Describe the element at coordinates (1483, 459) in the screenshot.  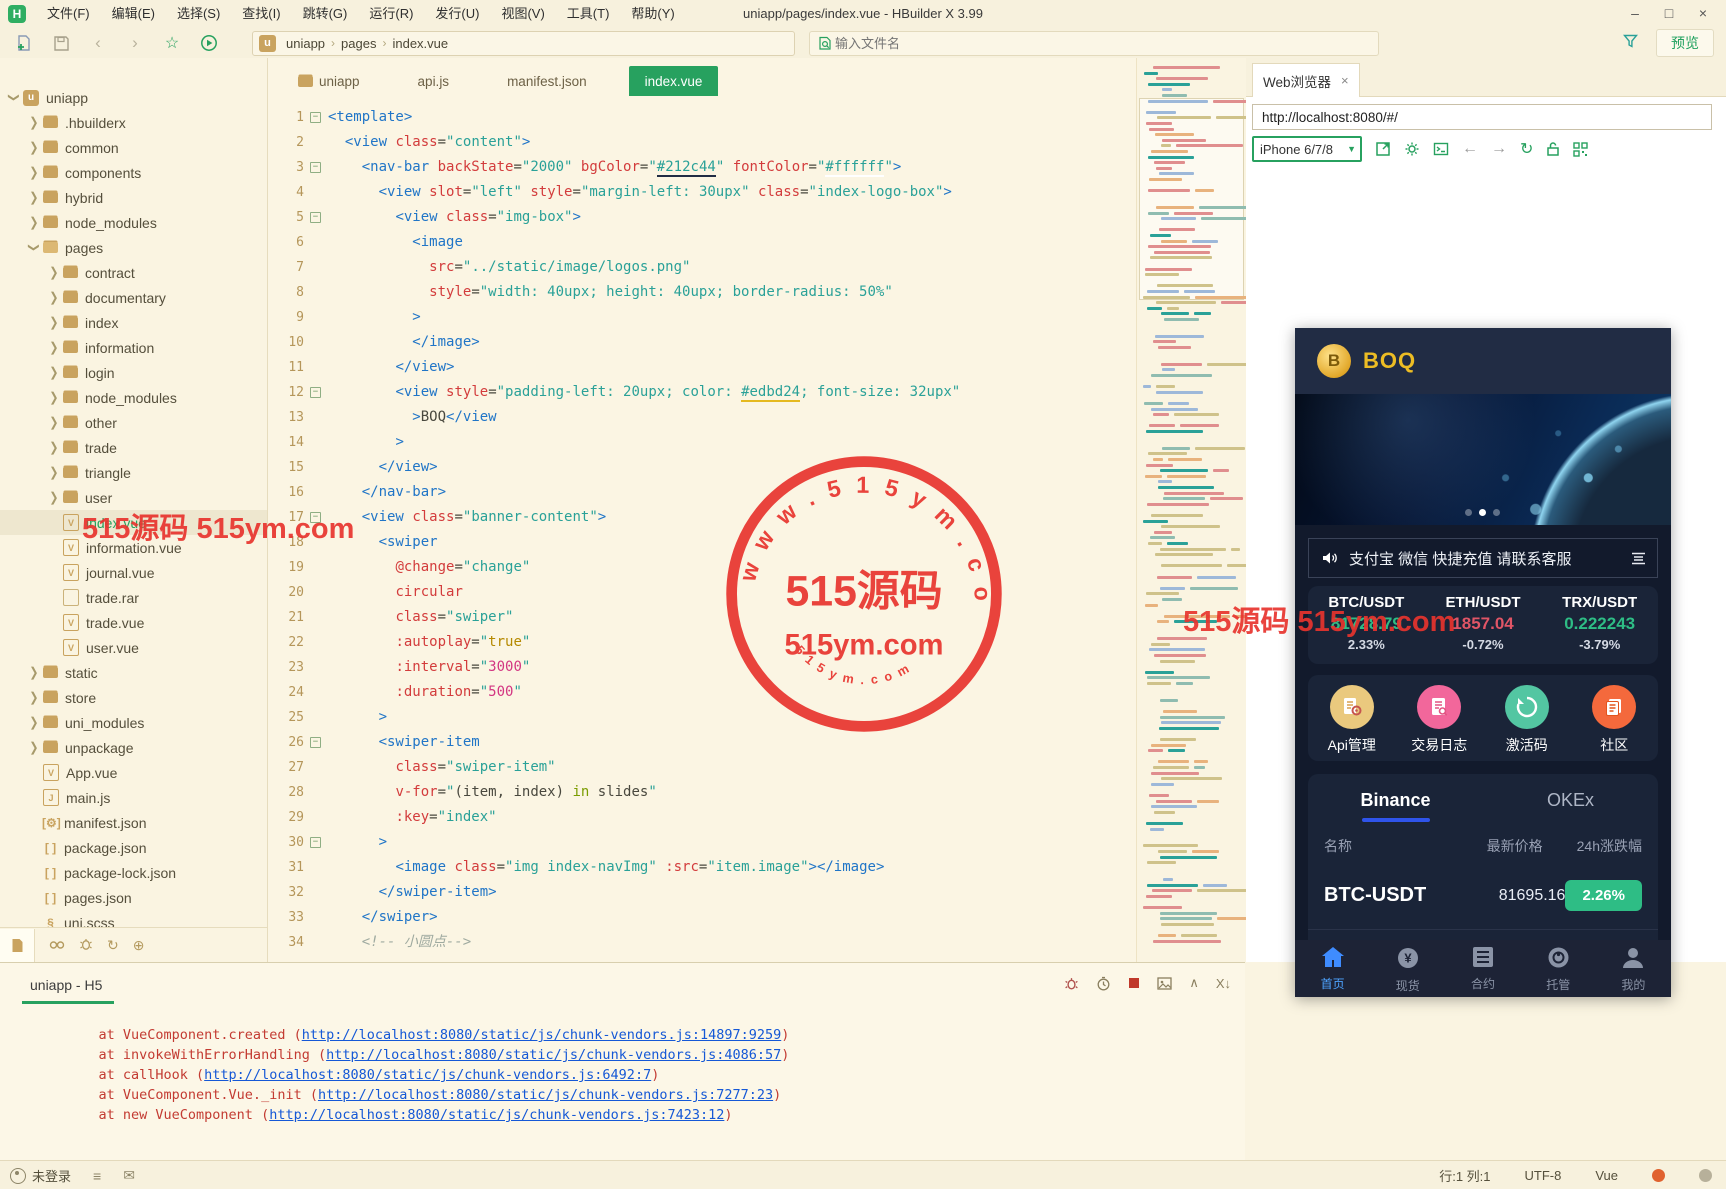
I see `banner-image` at that location.